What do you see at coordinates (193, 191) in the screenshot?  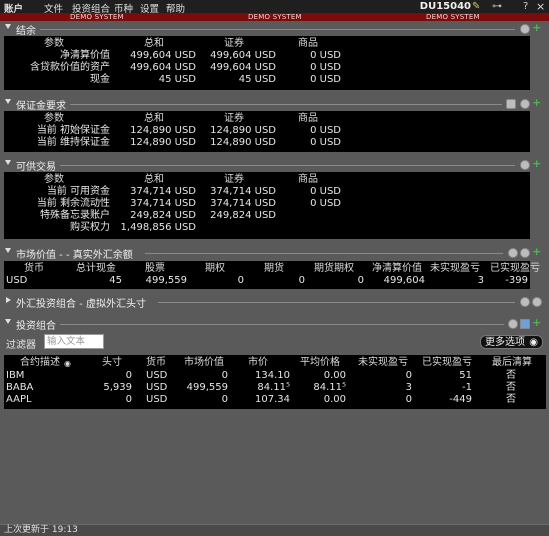 I see `table-row: 当前 可用资金 374,714 USD 374,714 USD 0 USD` at bounding box center [193, 191].